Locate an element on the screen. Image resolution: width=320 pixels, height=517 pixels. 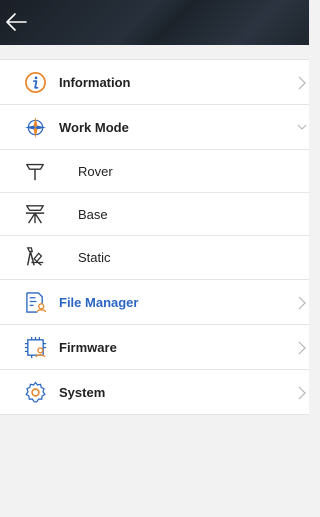
info-circle-icon is located at coordinates (35, 82).